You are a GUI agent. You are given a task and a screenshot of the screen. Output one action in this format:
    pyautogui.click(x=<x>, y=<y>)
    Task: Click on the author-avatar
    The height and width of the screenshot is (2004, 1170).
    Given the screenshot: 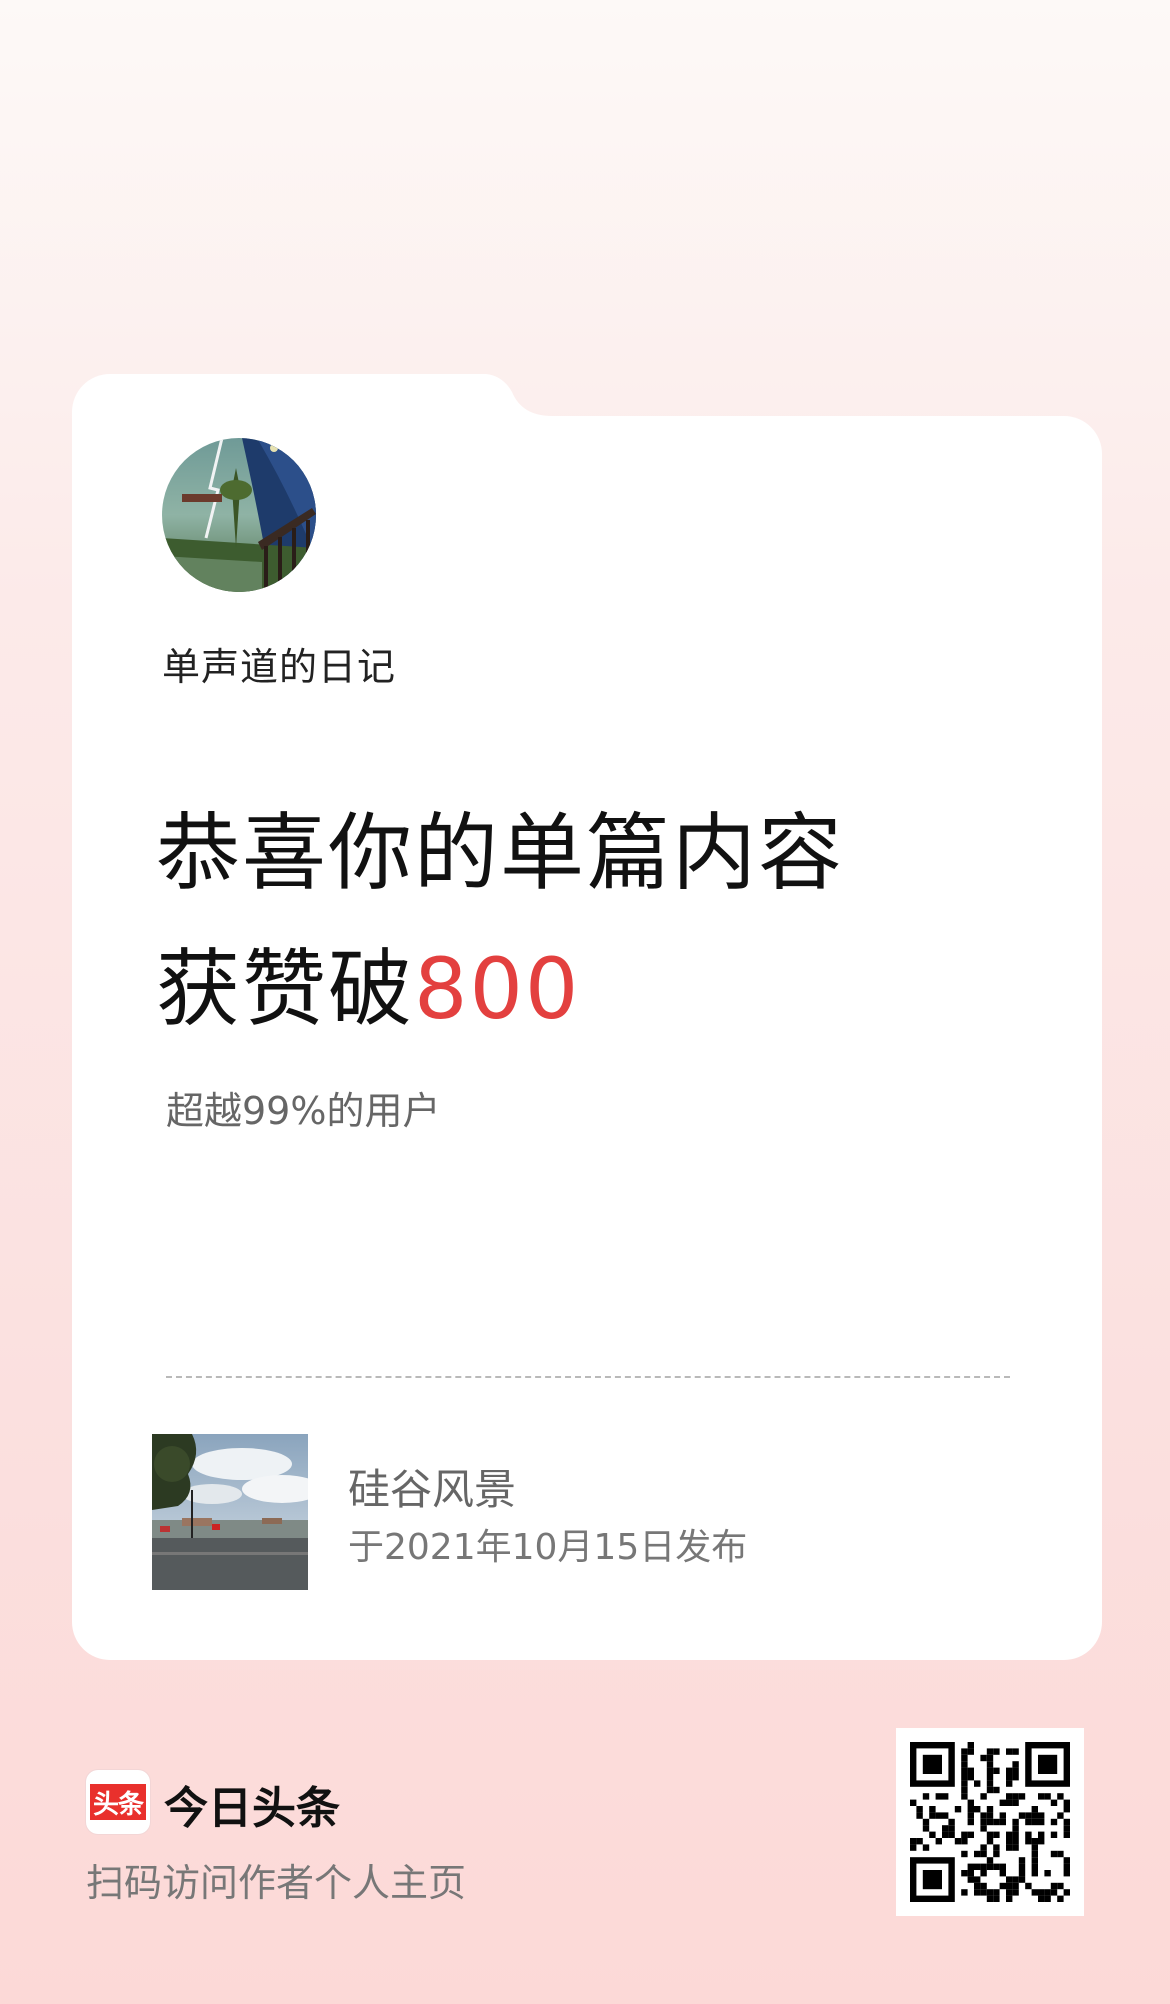 What is the action you would take?
    pyautogui.click(x=239, y=515)
    